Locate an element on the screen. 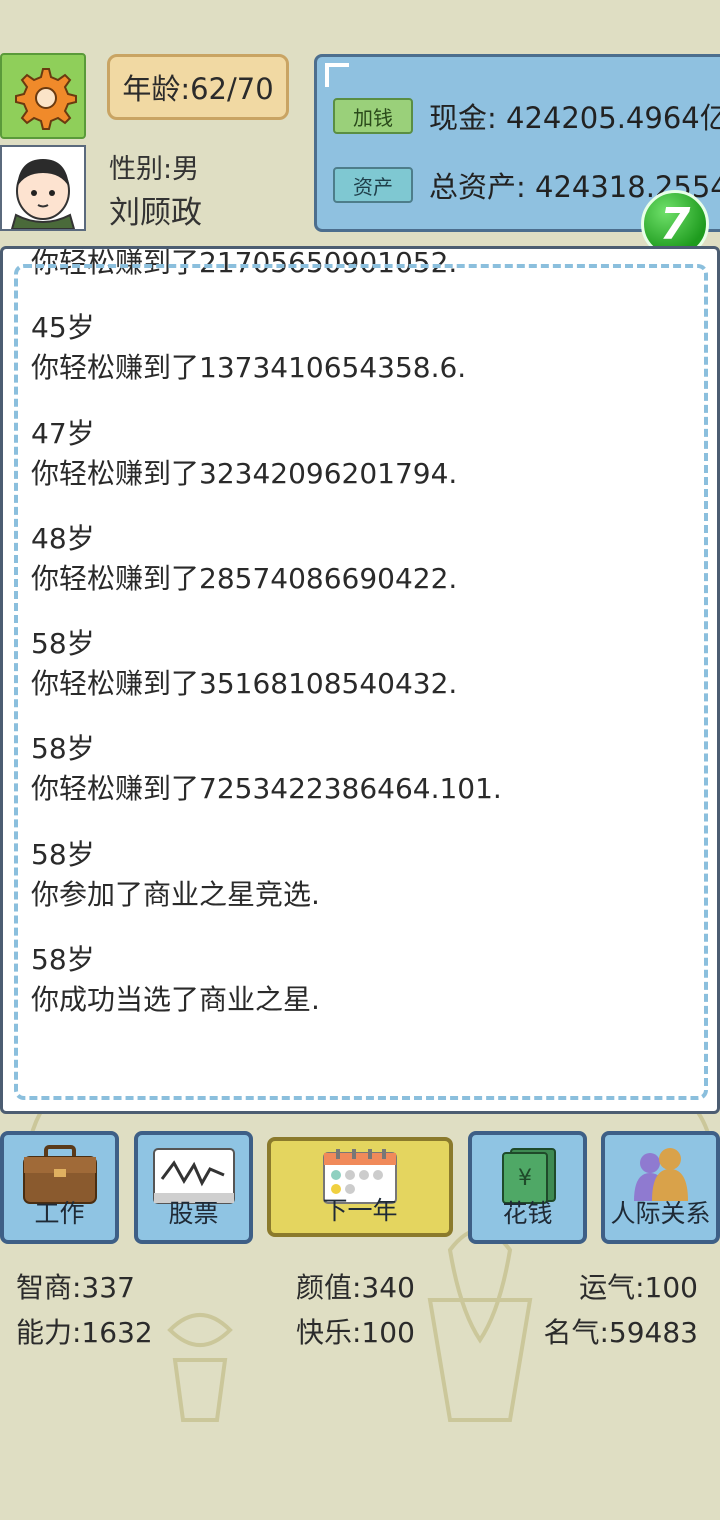 This screenshot has height=1520, width=720. stocks-button: 股票 is located at coordinates (193, 1187).